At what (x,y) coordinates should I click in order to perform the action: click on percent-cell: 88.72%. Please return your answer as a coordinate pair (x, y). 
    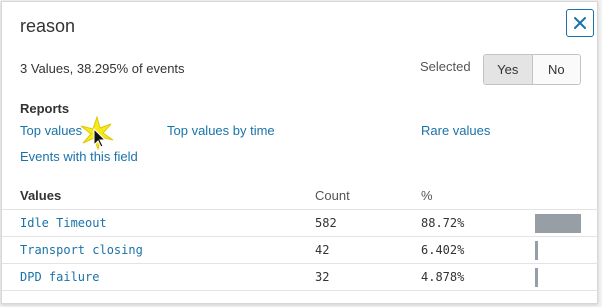
    Looking at the image, I should click on (443, 223).